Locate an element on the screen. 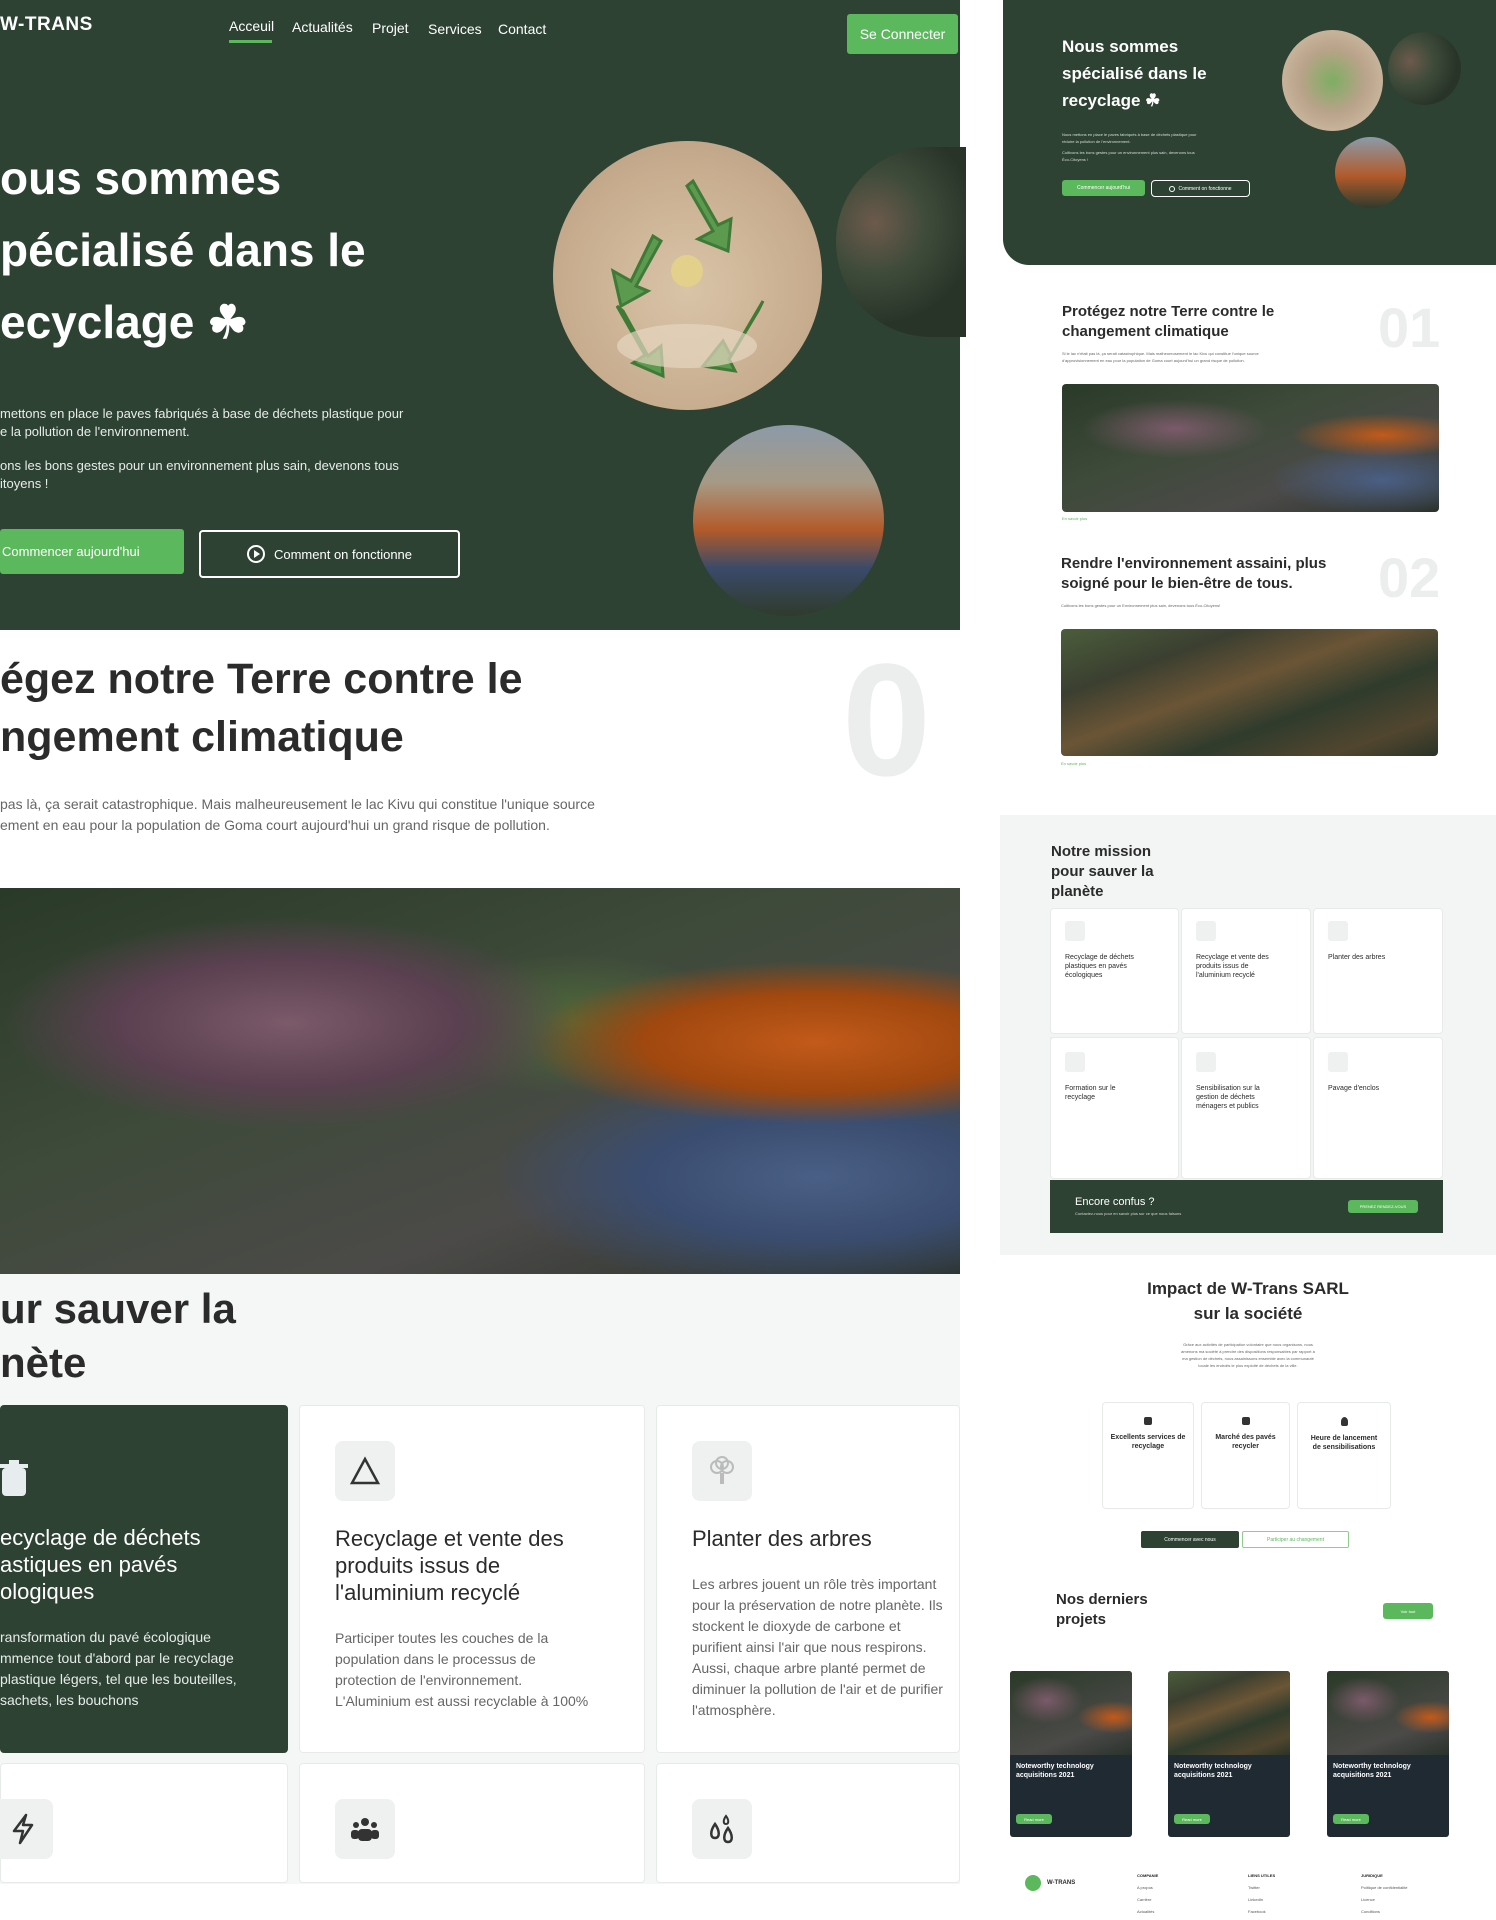 This screenshot has width=1496, height=1920. nav-item-actualites: Actualités is located at coordinates (322, 27).